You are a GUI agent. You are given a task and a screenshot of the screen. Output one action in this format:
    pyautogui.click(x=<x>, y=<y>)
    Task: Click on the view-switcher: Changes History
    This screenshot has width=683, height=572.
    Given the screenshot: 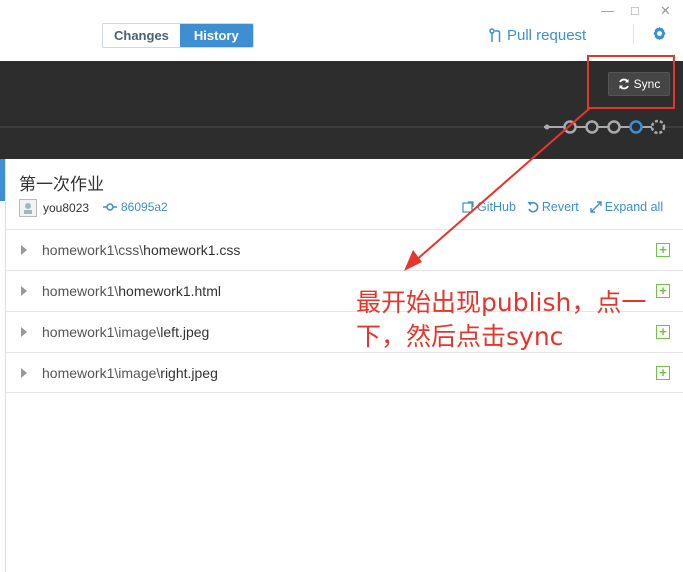 What is the action you would take?
    pyautogui.click(x=178, y=35)
    